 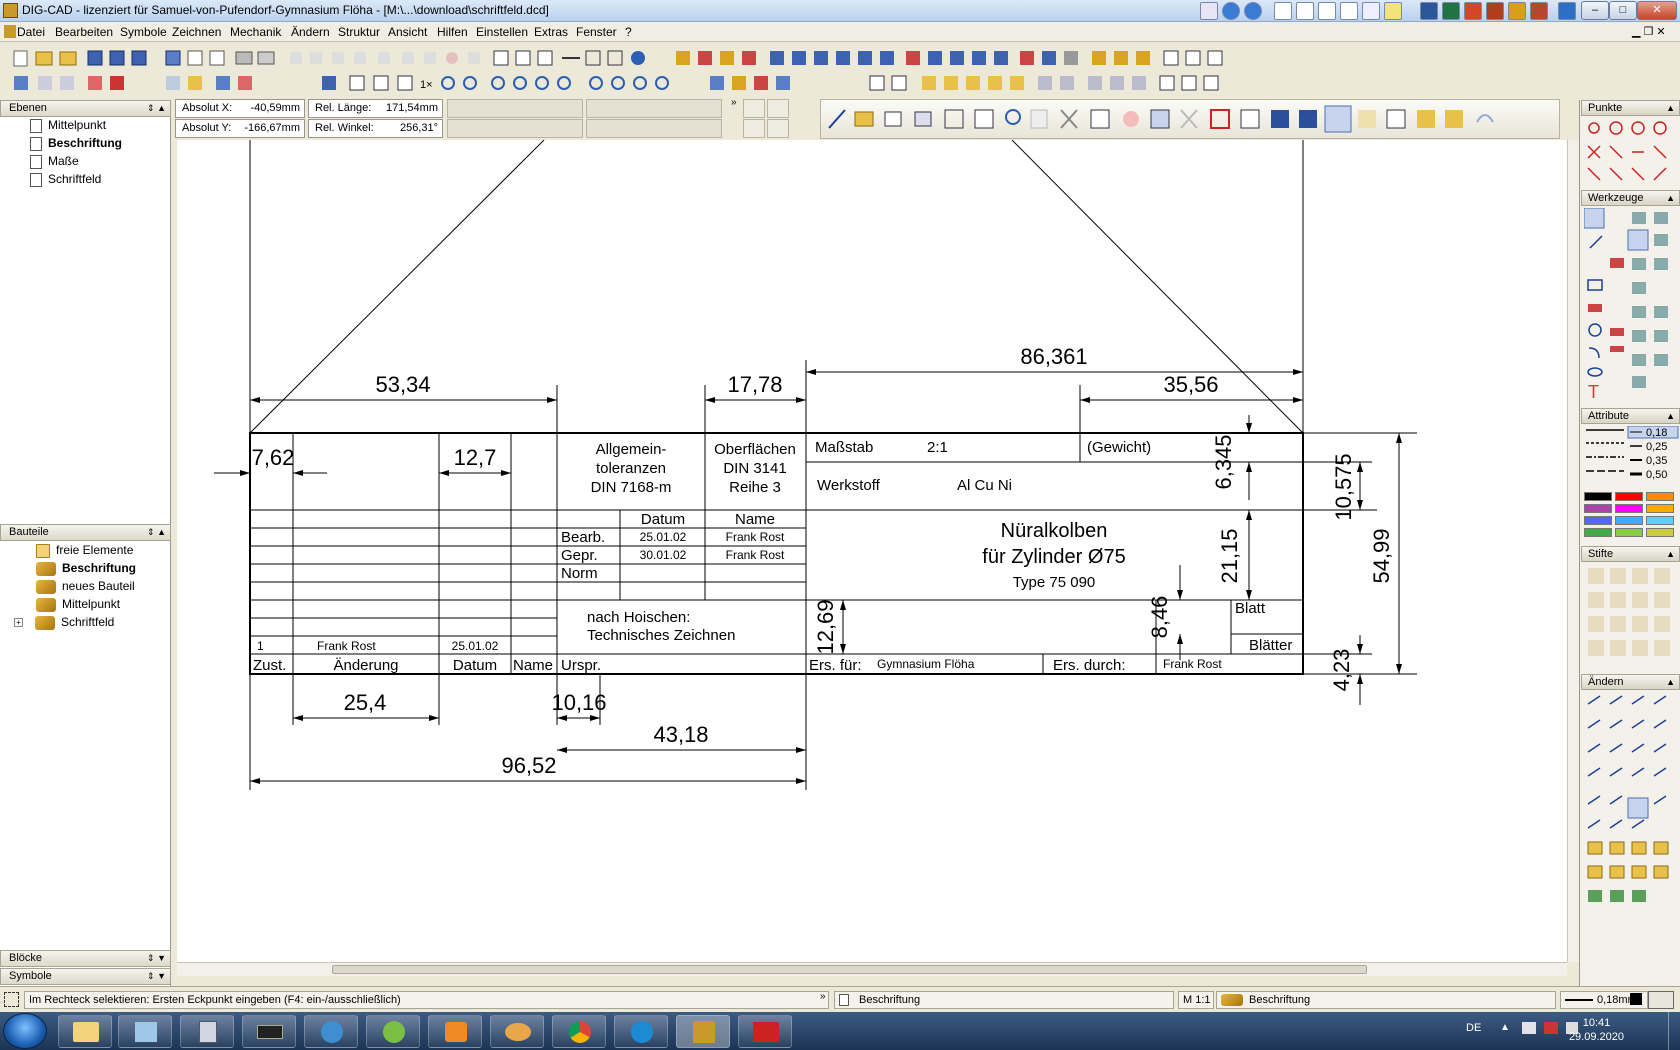 What do you see at coordinates (65, 179) in the screenshot?
I see `layer-item-schriftfeld: Schriftfeld` at bounding box center [65, 179].